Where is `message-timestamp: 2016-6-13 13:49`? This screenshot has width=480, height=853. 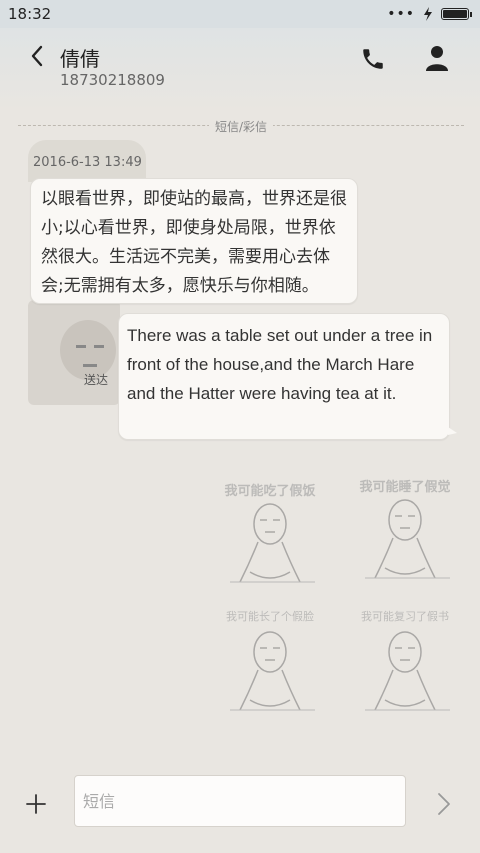 message-timestamp: 2016-6-13 13:49 is located at coordinates (87, 162).